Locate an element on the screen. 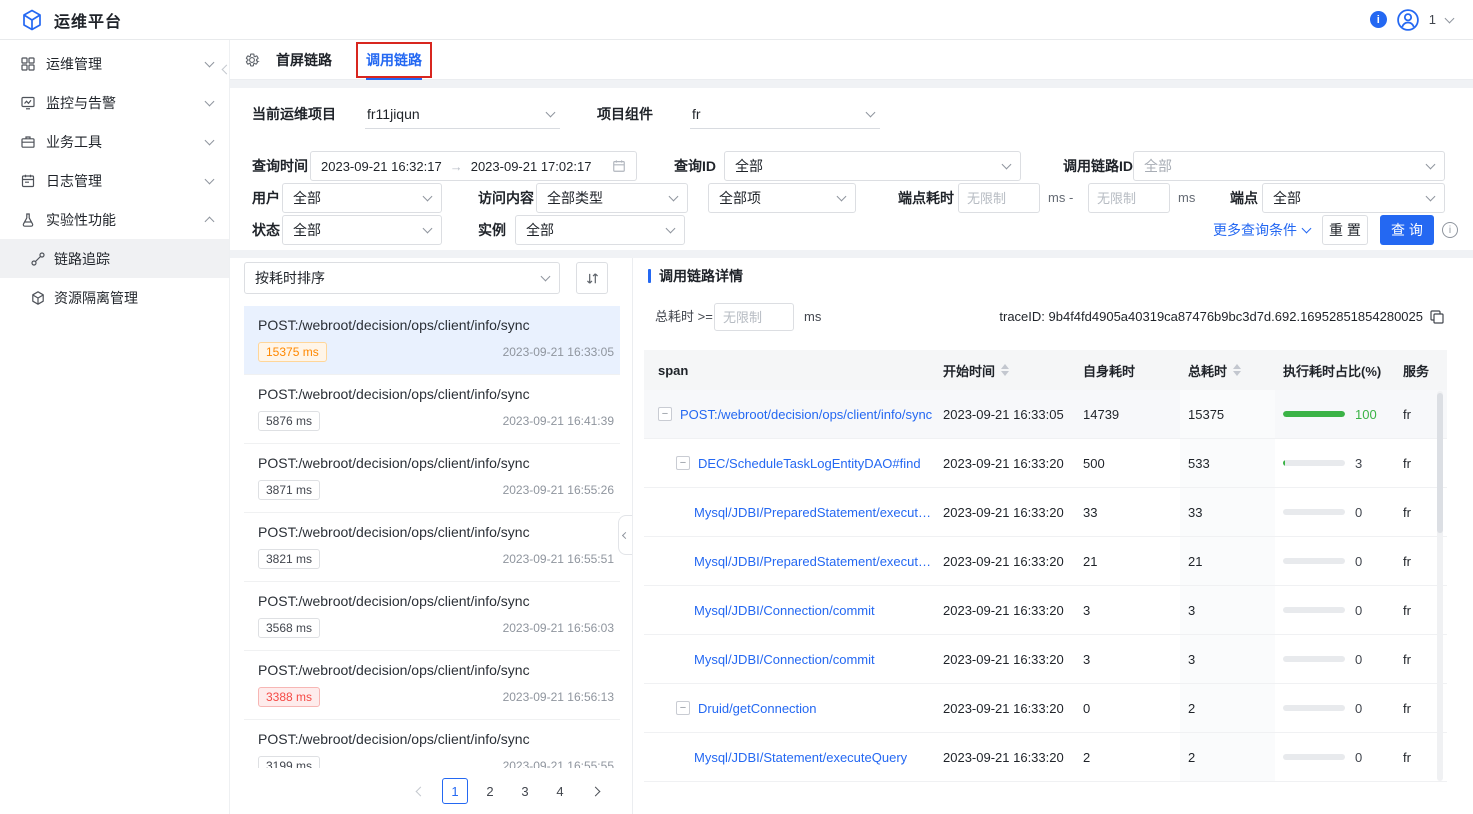  sidebar-item-ops-management: 运维管理 is located at coordinates (114, 63).